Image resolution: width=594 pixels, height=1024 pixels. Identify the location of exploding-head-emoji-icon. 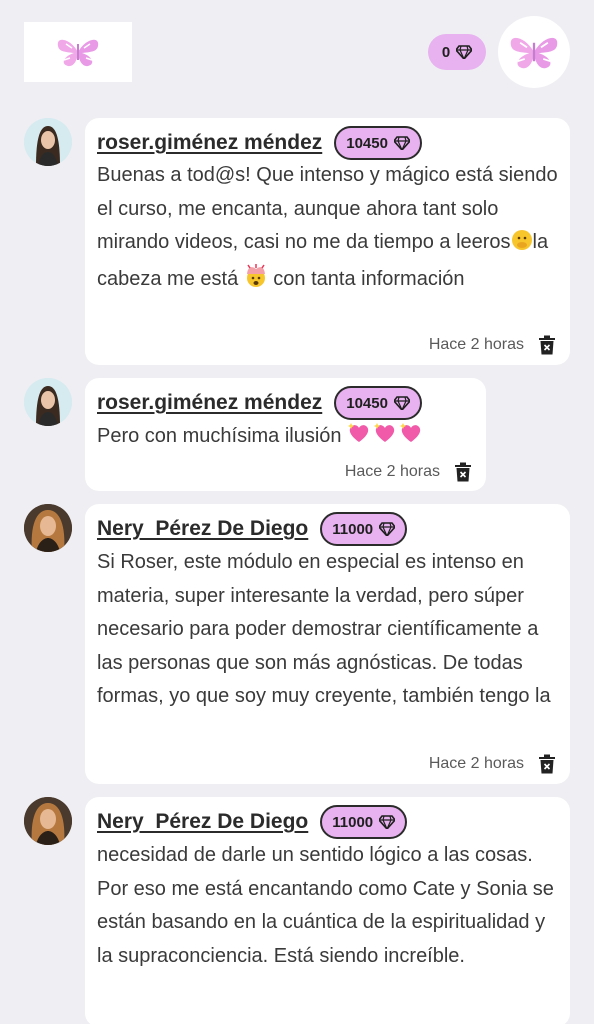
(256, 281).